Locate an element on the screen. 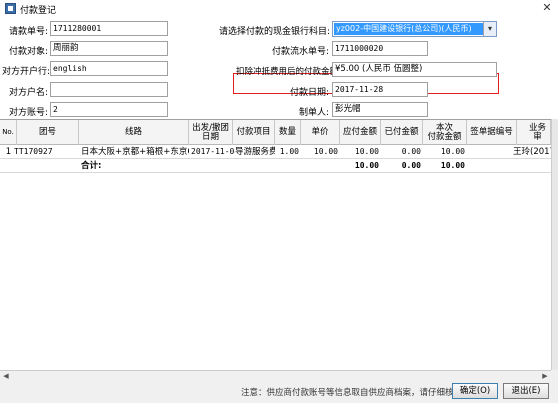  chevron-down-icon: ▾ is located at coordinates (489, 29).